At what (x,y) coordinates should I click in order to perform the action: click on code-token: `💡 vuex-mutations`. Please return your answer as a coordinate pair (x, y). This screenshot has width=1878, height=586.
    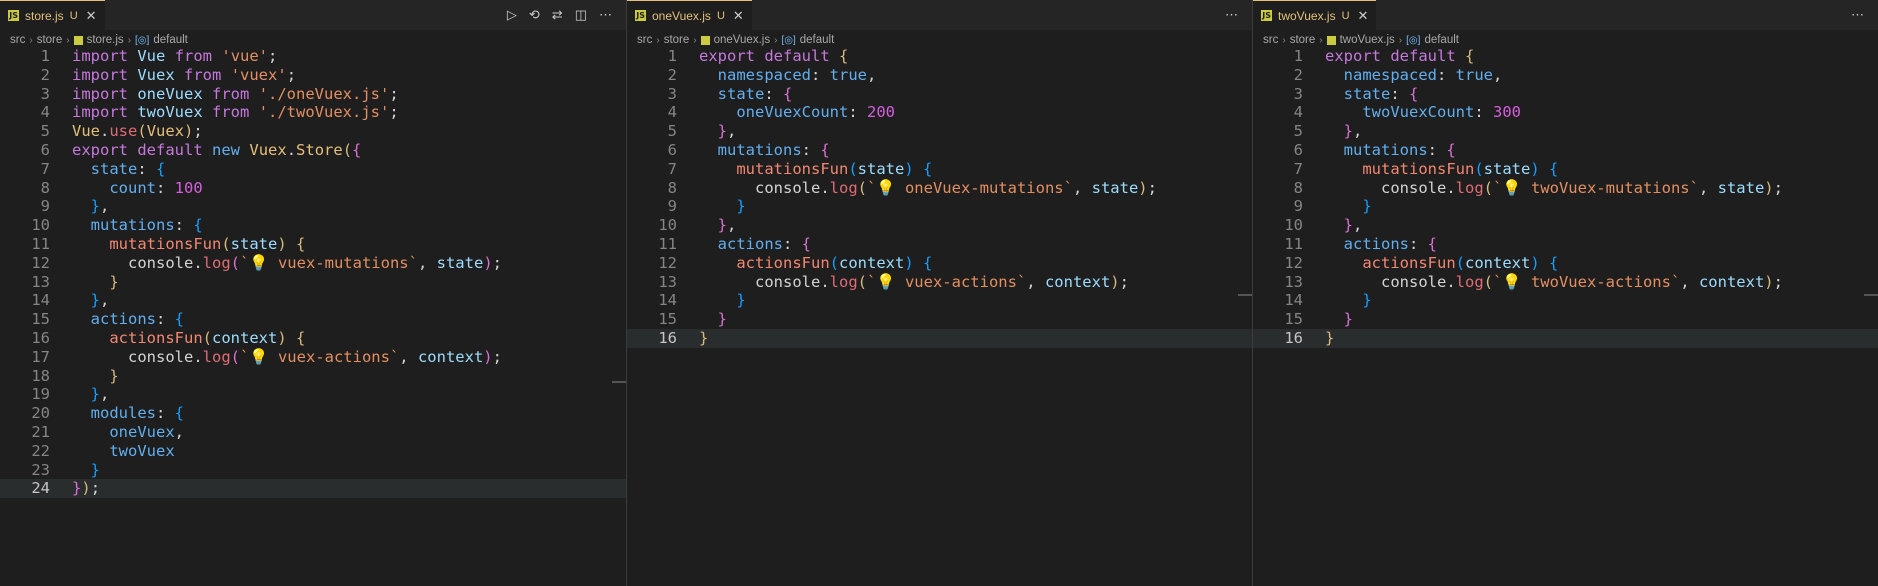
    Looking at the image, I should click on (329, 262).